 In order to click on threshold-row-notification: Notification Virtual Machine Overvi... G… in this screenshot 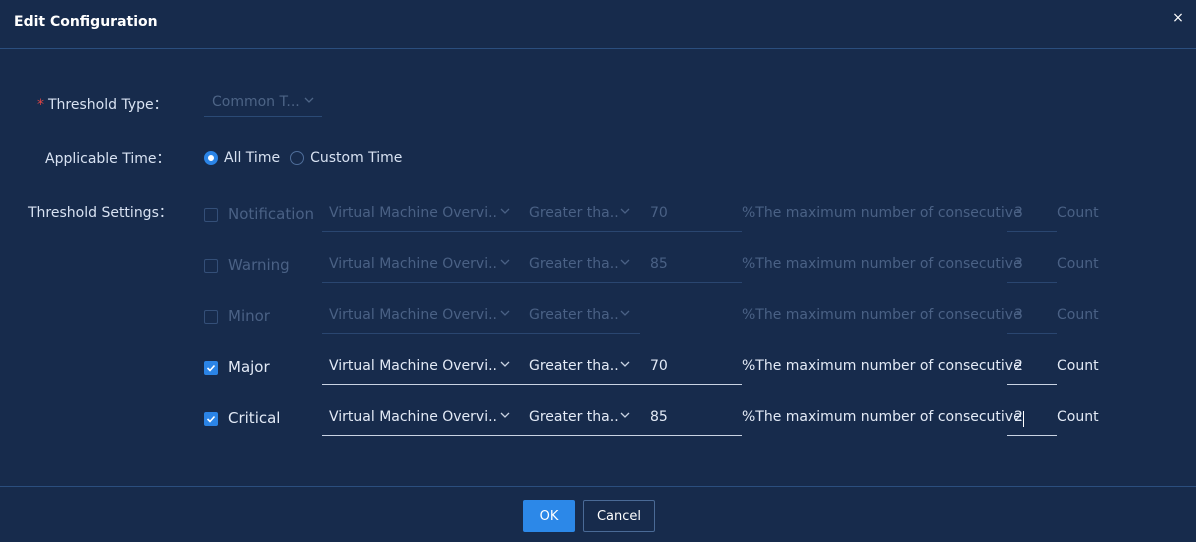, I will do `click(664, 216)`.